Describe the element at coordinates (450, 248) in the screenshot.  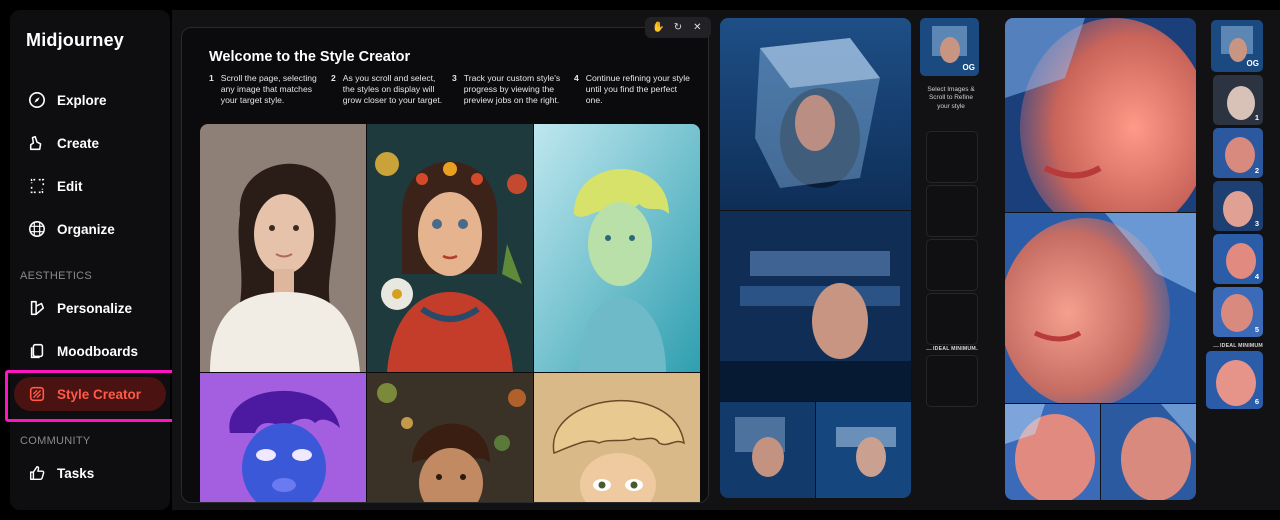
I see `style-image-folk-art-woman` at that location.